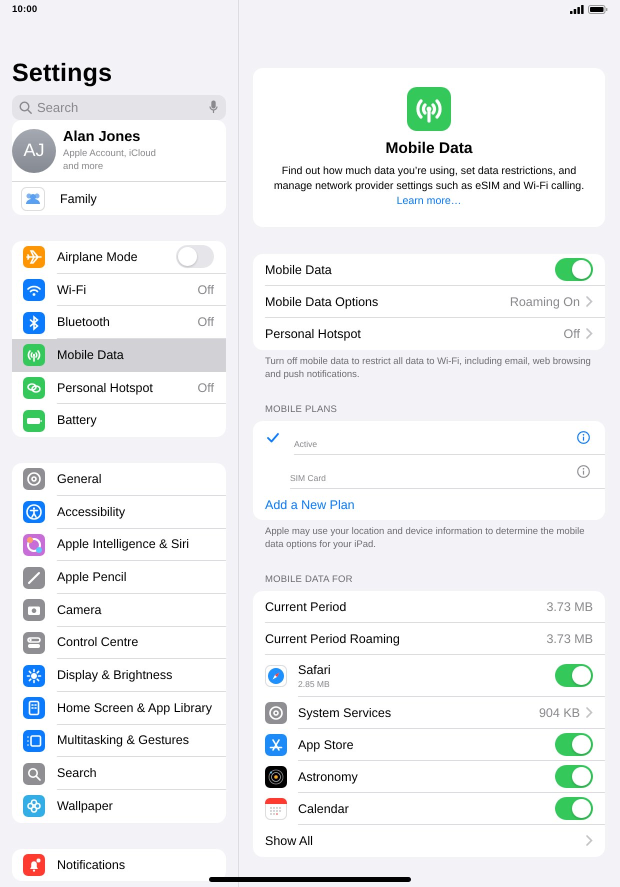 The width and height of the screenshot is (620, 887). I want to click on sidebar-item: Display & Brightness, so click(119, 675).